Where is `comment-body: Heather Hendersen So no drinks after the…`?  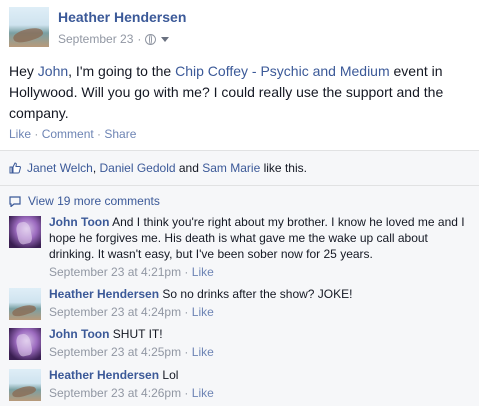
comment-body: Heather Hendersen So no drinks after the… is located at coordinates (259, 303).